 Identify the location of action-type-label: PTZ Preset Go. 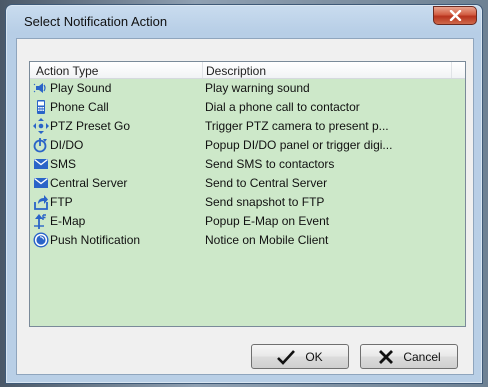
(90, 126).